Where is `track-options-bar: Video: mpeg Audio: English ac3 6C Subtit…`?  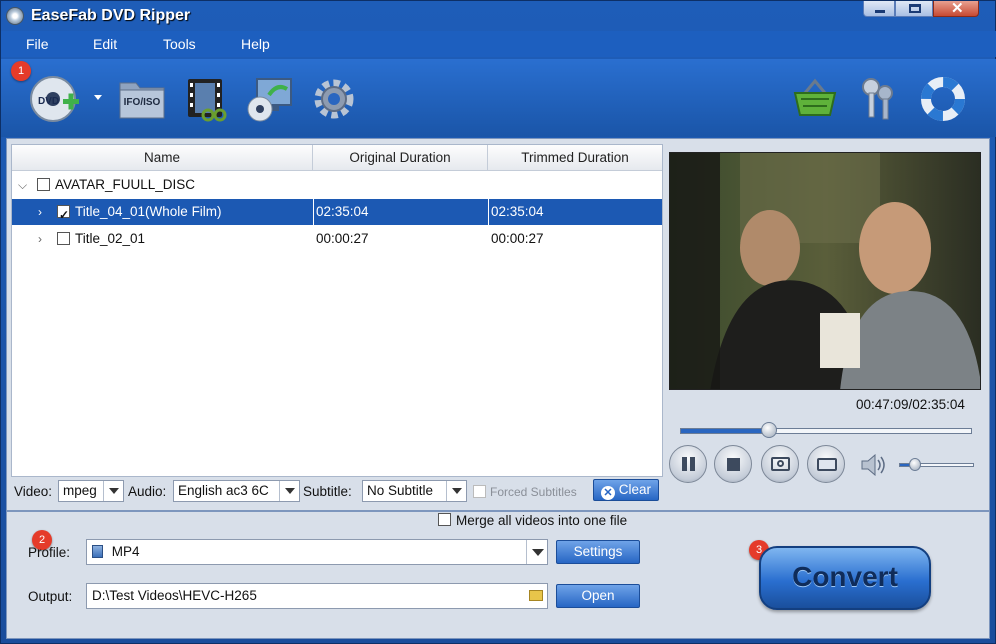
track-options-bar: Video: mpeg Audio: English ac3 6C Subtit… is located at coordinates (337, 491).